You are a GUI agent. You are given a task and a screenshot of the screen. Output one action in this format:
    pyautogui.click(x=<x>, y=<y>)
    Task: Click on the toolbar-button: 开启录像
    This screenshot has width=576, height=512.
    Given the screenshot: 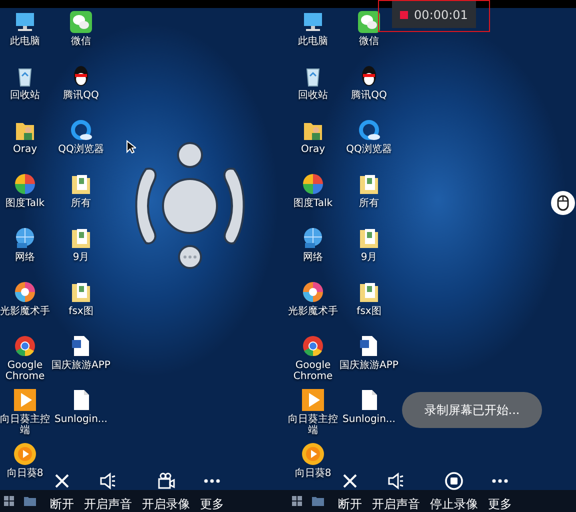 What is the action you would take?
    pyautogui.click(x=166, y=491)
    